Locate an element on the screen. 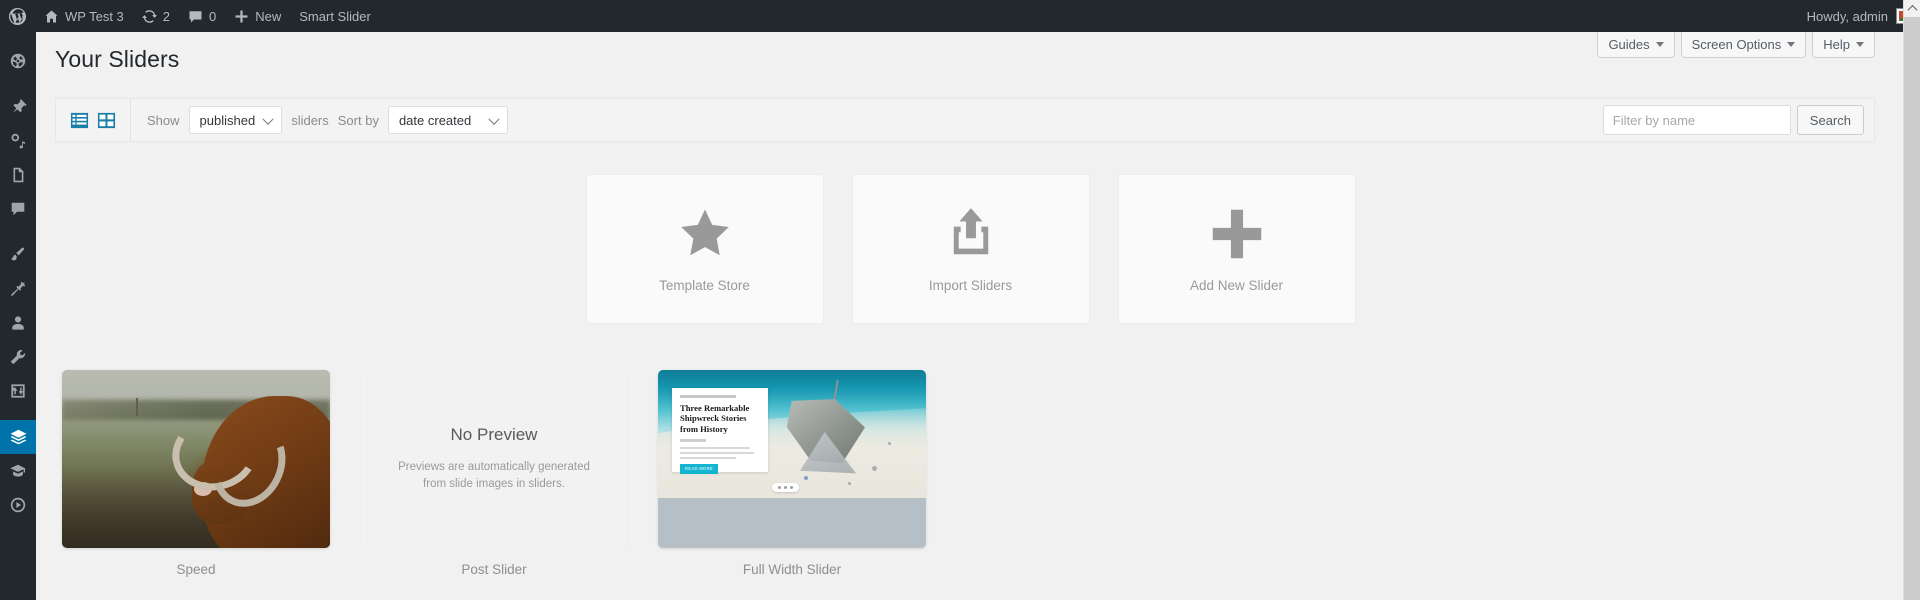 The width and height of the screenshot is (1920, 600). smart-slider-label: Smart Slider is located at coordinates (335, 16).